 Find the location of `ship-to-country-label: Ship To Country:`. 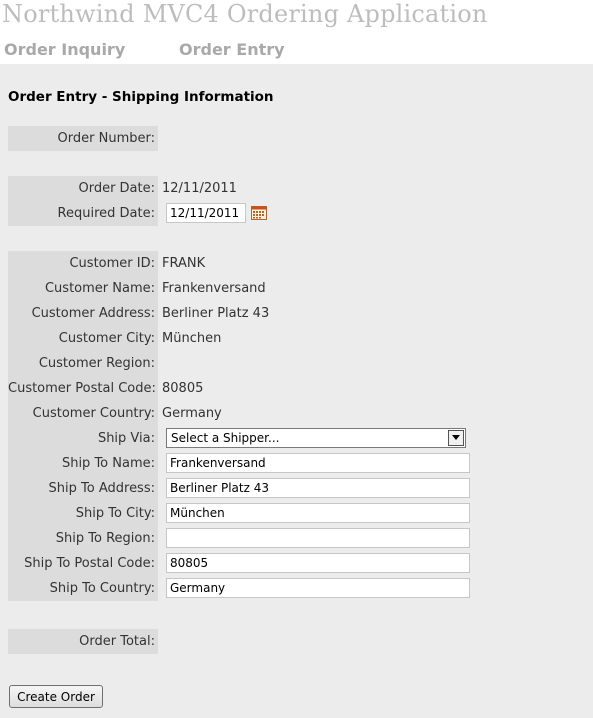

ship-to-country-label: Ship To Country: is located at coordinates (102, 588).